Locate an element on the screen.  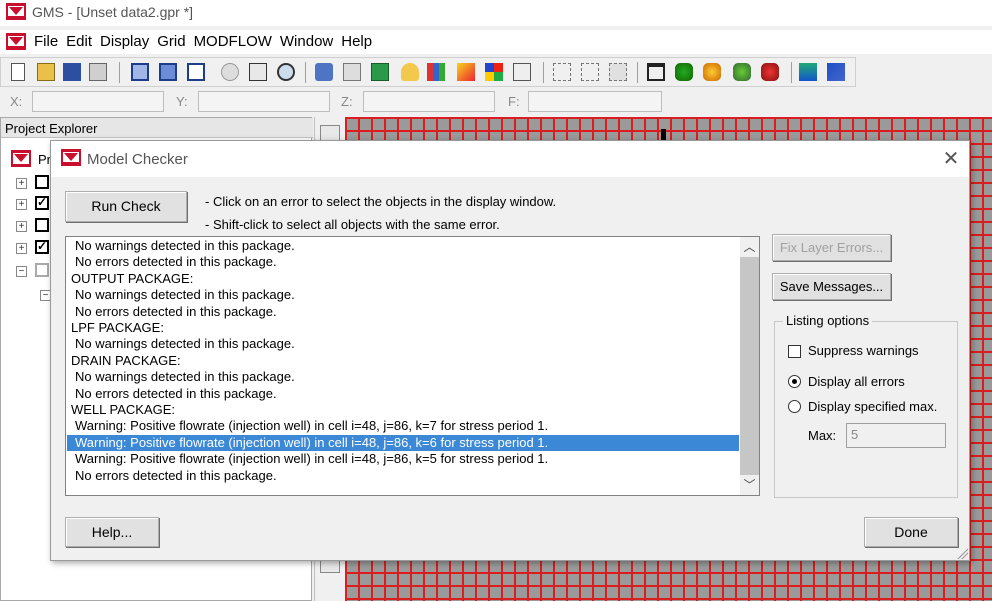
app-title: GMS - [Unset data2.gpr *] is located at coordinates (113, 12).